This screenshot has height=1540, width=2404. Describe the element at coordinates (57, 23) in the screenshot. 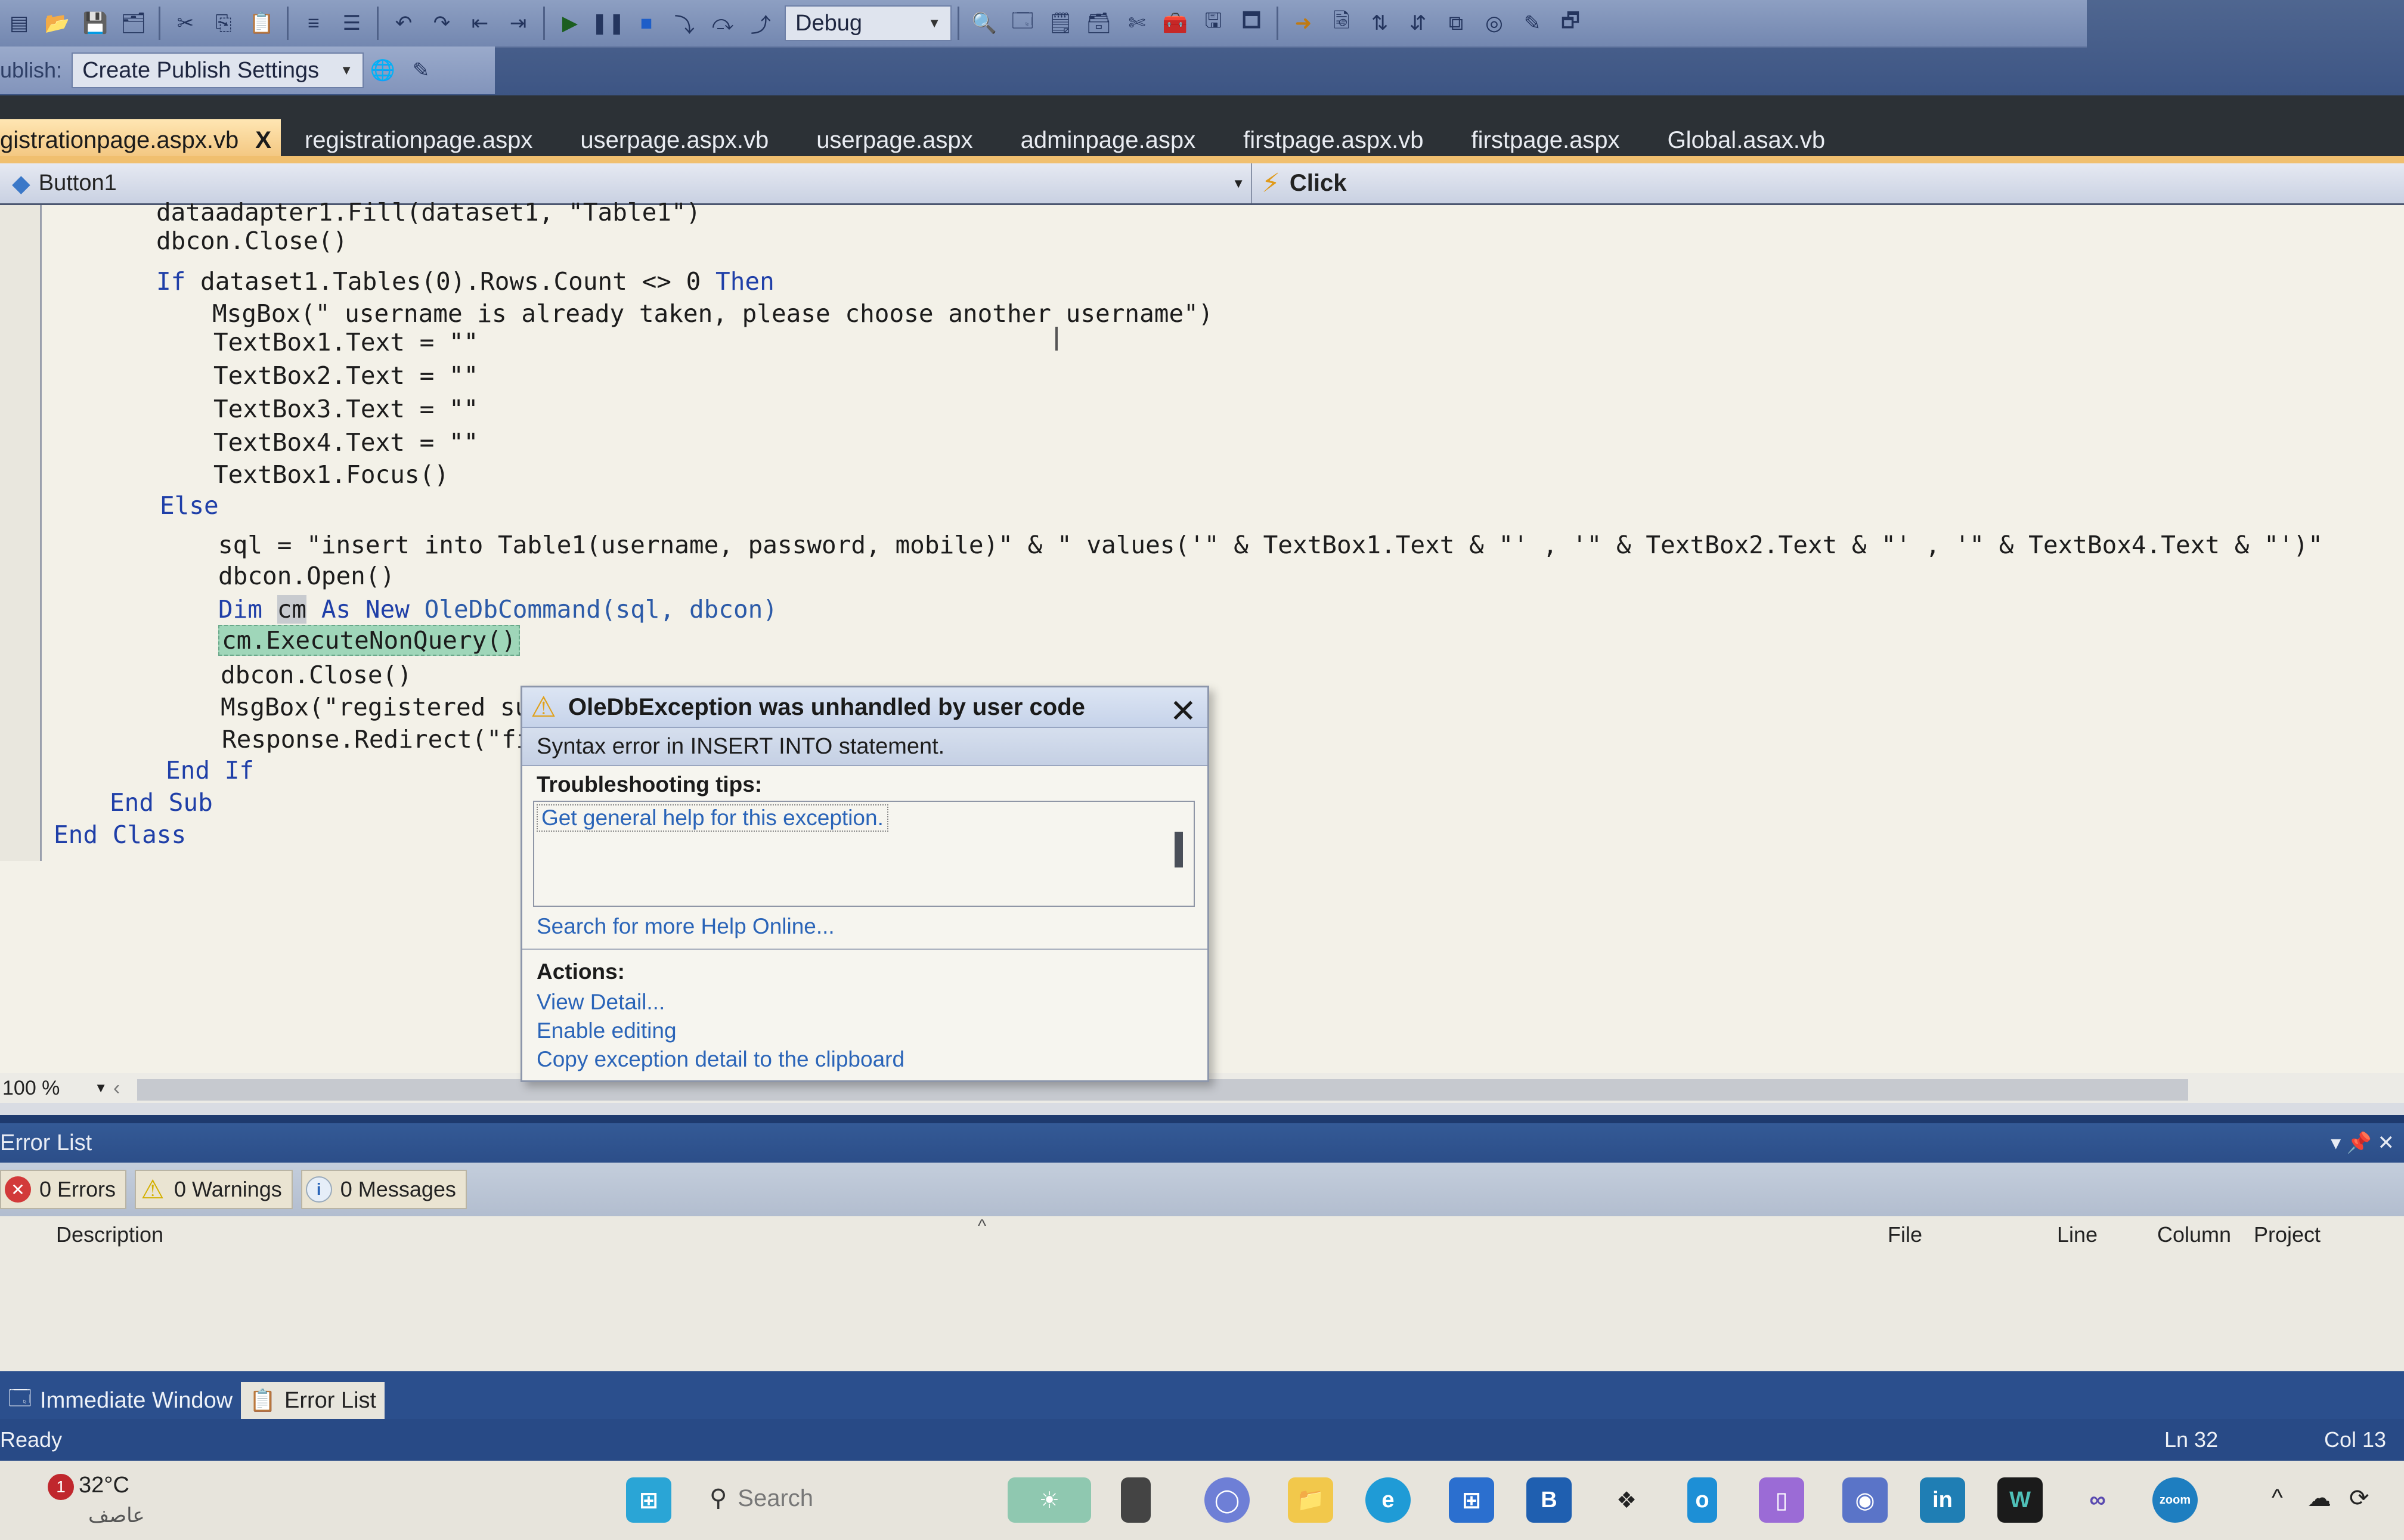

I see `folder-icon: 📂` at that location.